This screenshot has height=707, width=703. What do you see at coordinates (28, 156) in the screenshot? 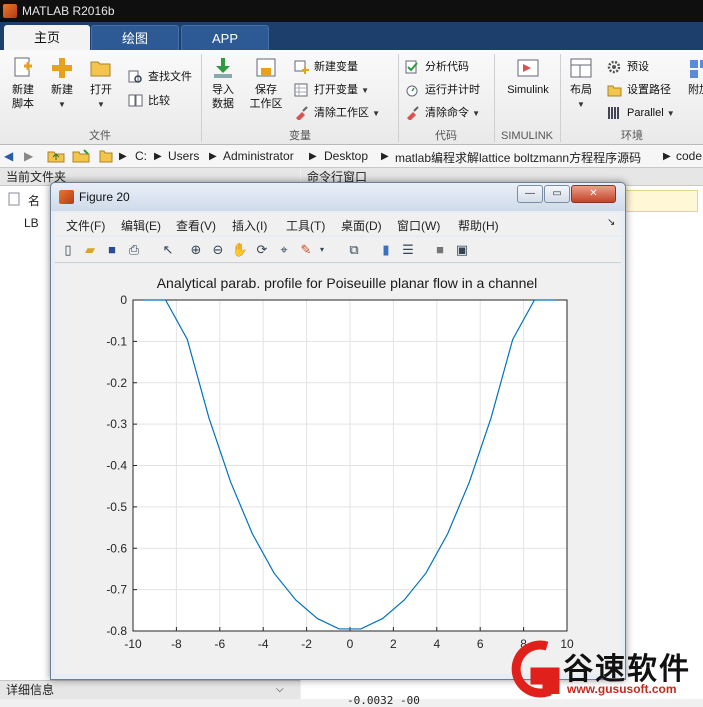
I see `forward-arrow-icon: ▶` at bounding box center [28, 156].